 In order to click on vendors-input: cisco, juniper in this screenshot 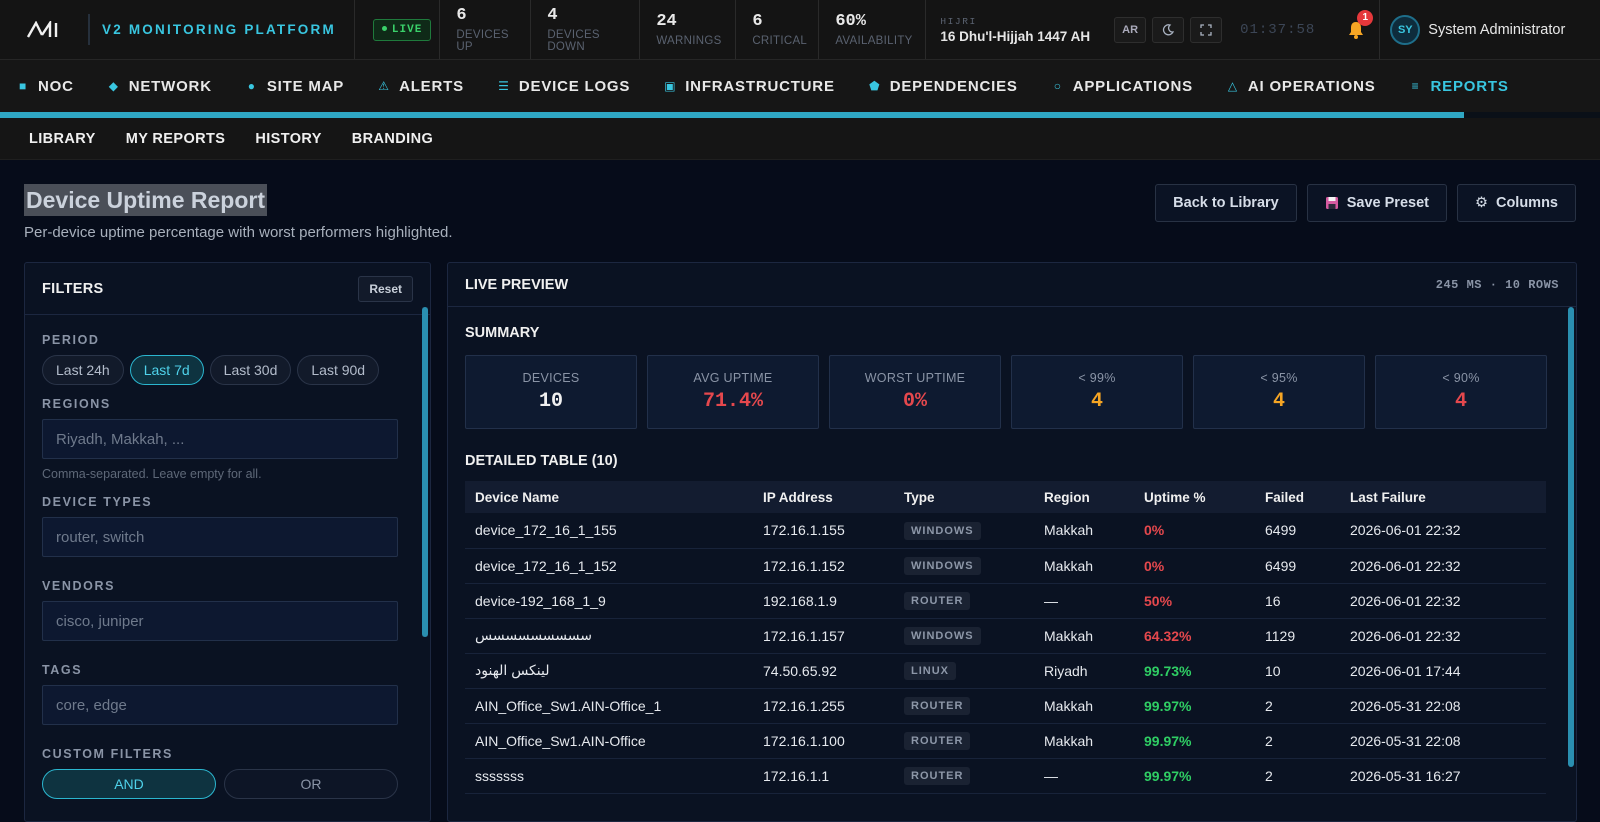, I will do `click(220, 621)`.